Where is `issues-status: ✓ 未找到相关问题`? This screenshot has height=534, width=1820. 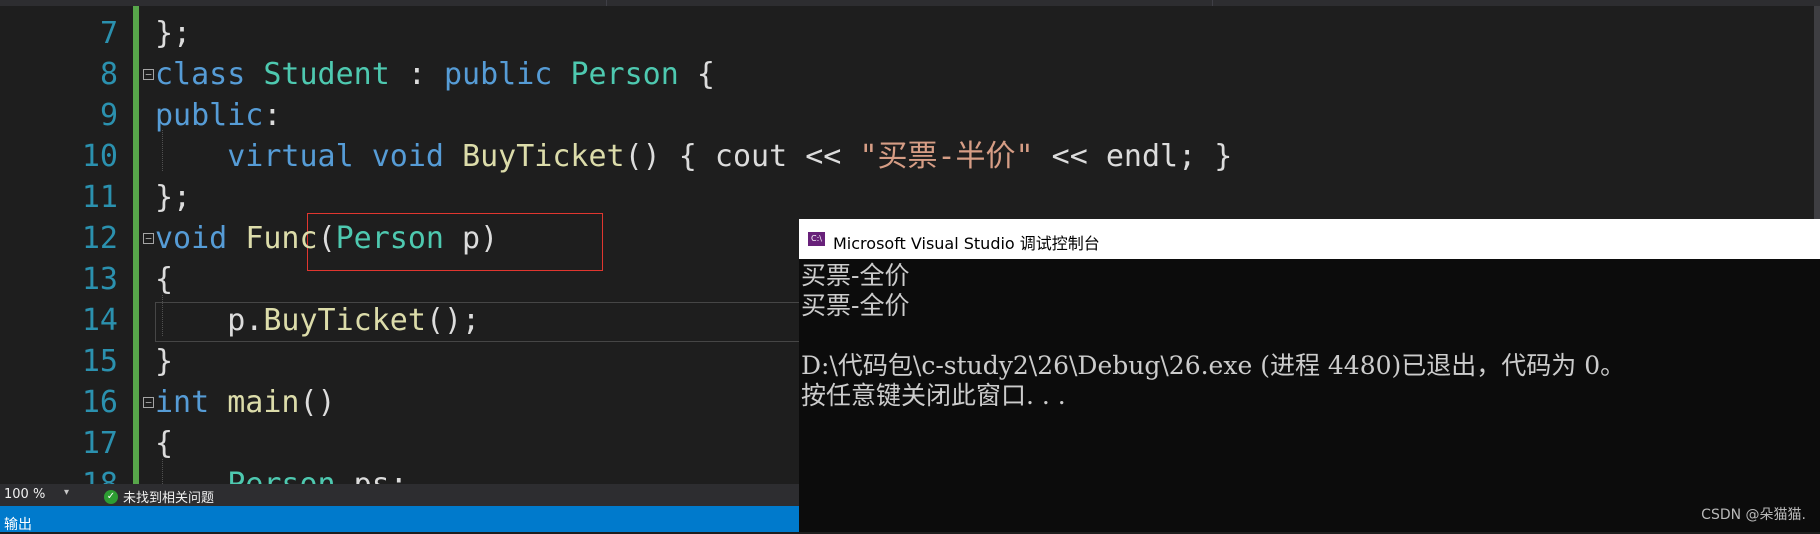
issues-status: ✓ 未找到相关问题 is located at coordinates (159, 496).